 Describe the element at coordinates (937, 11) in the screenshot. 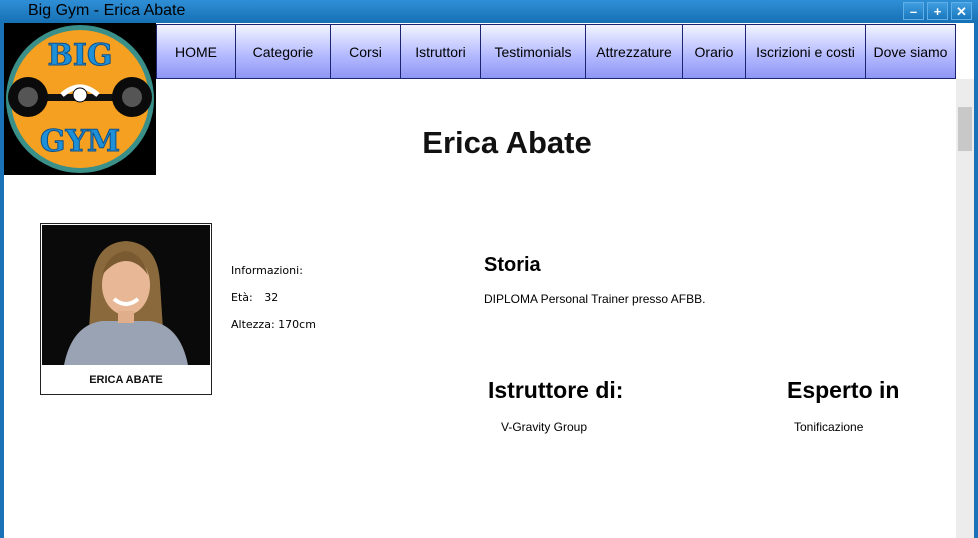

I see `maximize-button: +` at that location.